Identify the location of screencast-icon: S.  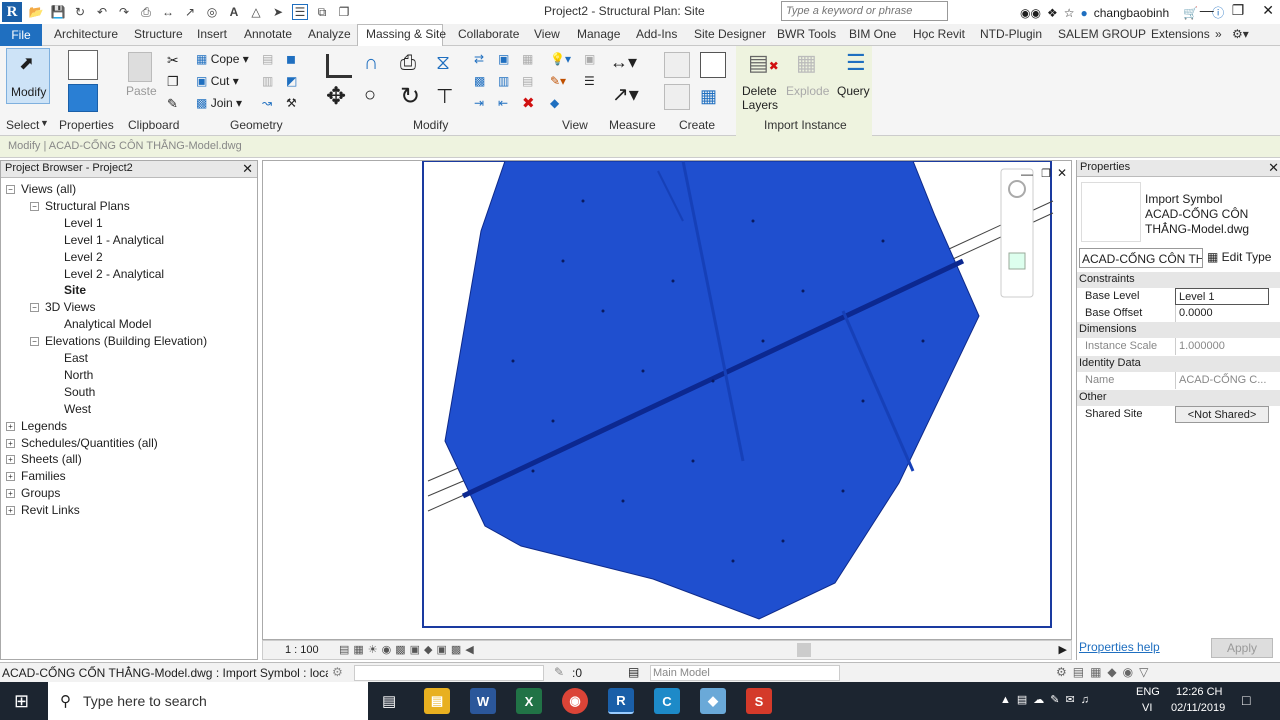
(759, 701).